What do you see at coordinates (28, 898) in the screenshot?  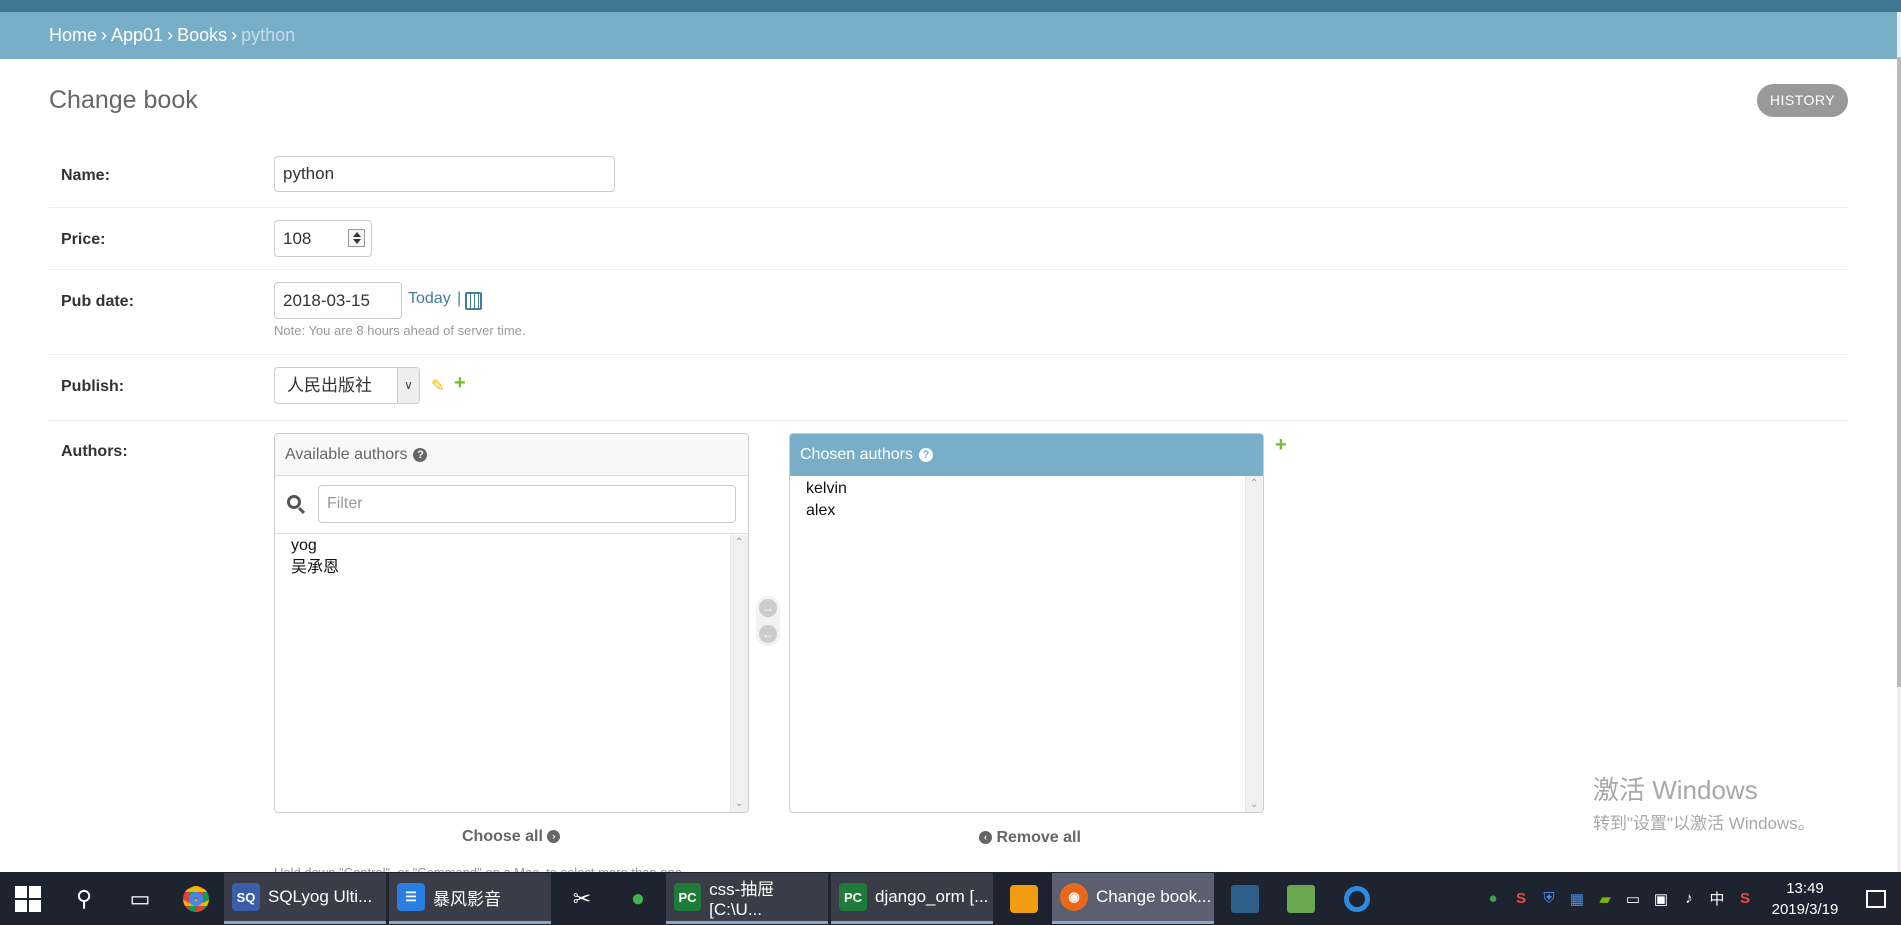 I see `windows-start-icon` at bounding box center [28, 898].